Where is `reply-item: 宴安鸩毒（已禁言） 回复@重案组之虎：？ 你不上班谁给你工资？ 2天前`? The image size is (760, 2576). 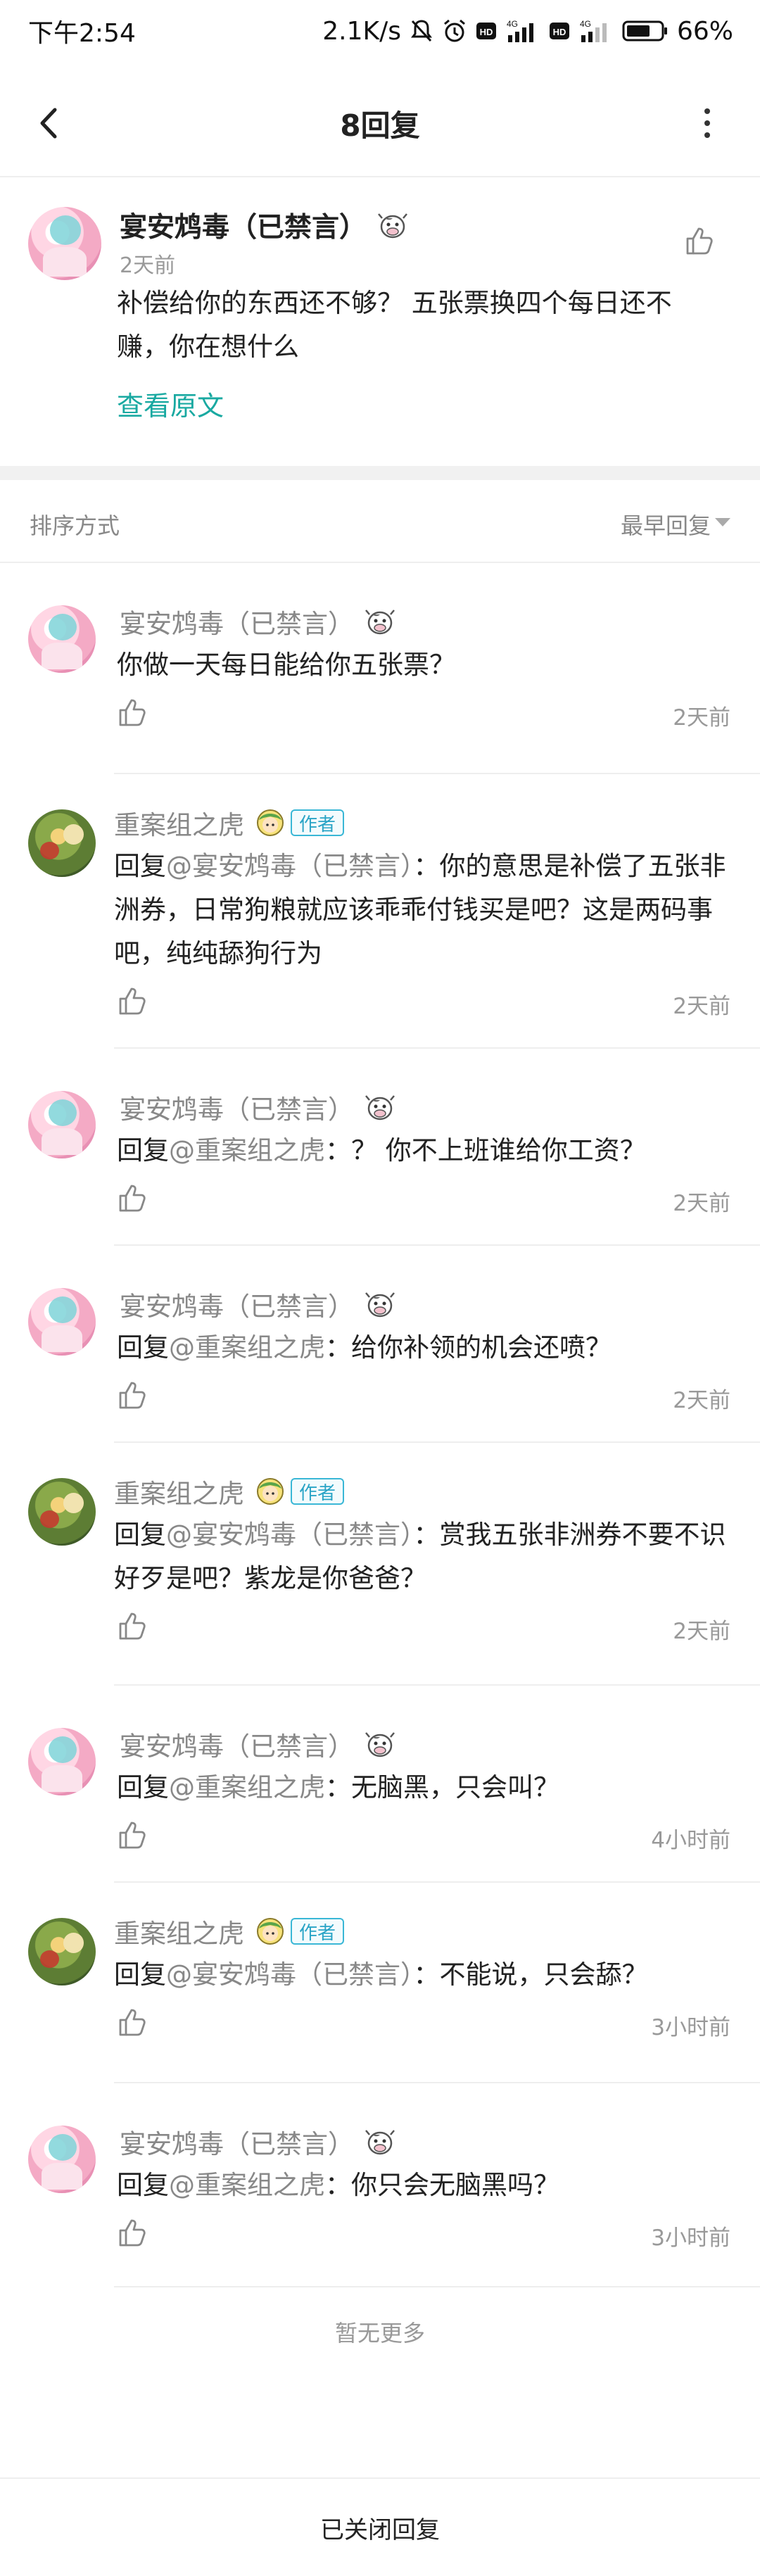
reply-item: 宴安鸩毒（已禁言） 回复@重案组之虎：？ 你不上班谁给你工资？ 2天前 is located at coordinates (380, 1147).